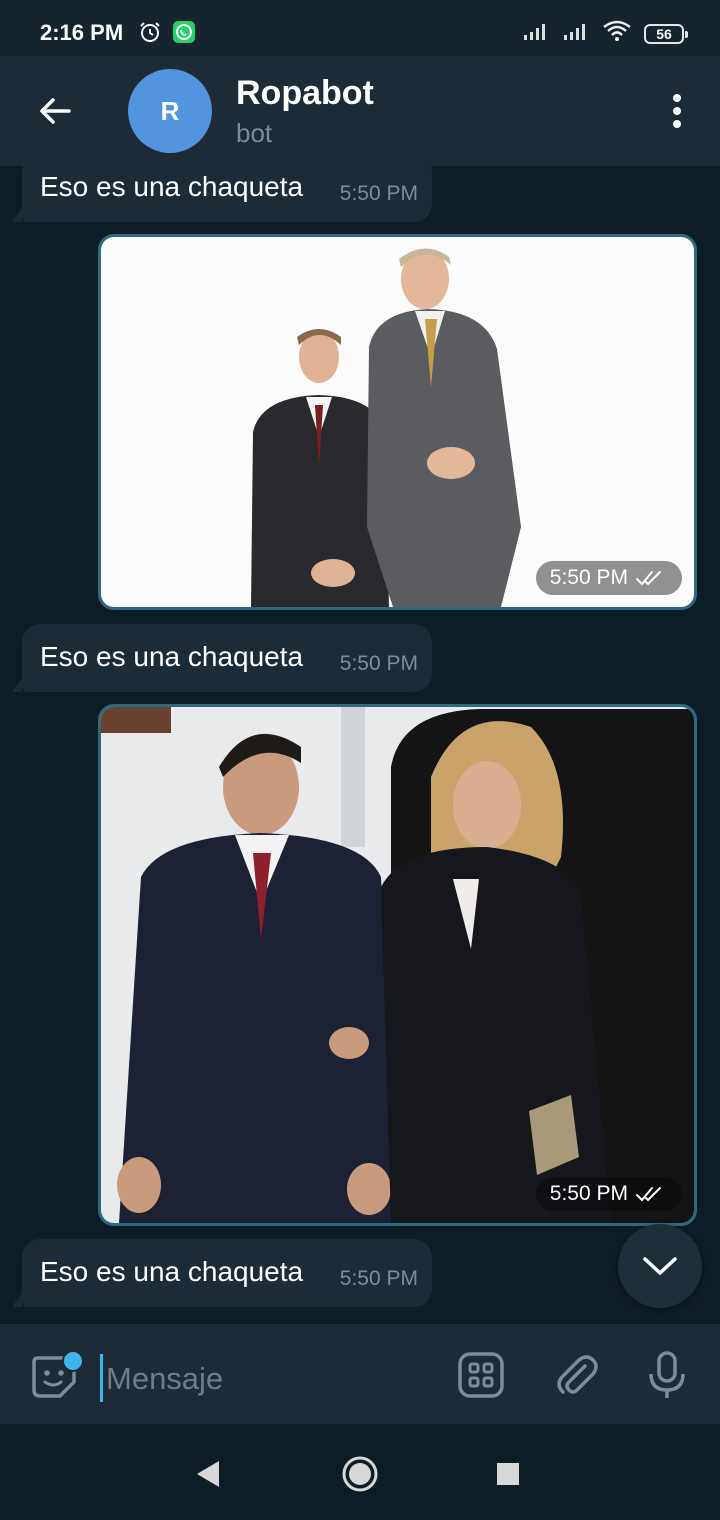  I want to click on notification-dot, so click(73, 1361).